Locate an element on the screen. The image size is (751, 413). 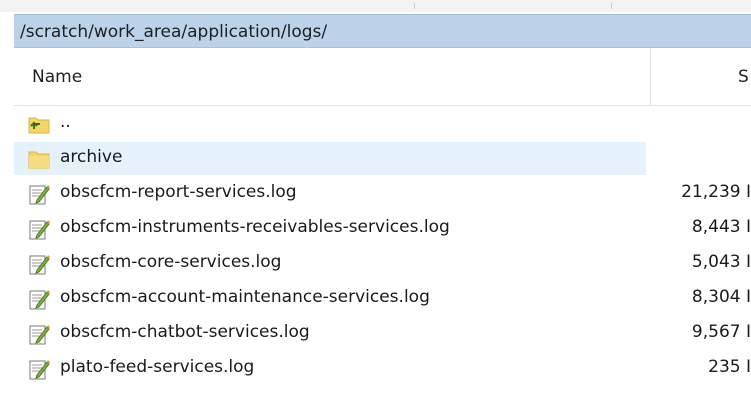
file-list-header: Name S is located at coordinates (382, 77).